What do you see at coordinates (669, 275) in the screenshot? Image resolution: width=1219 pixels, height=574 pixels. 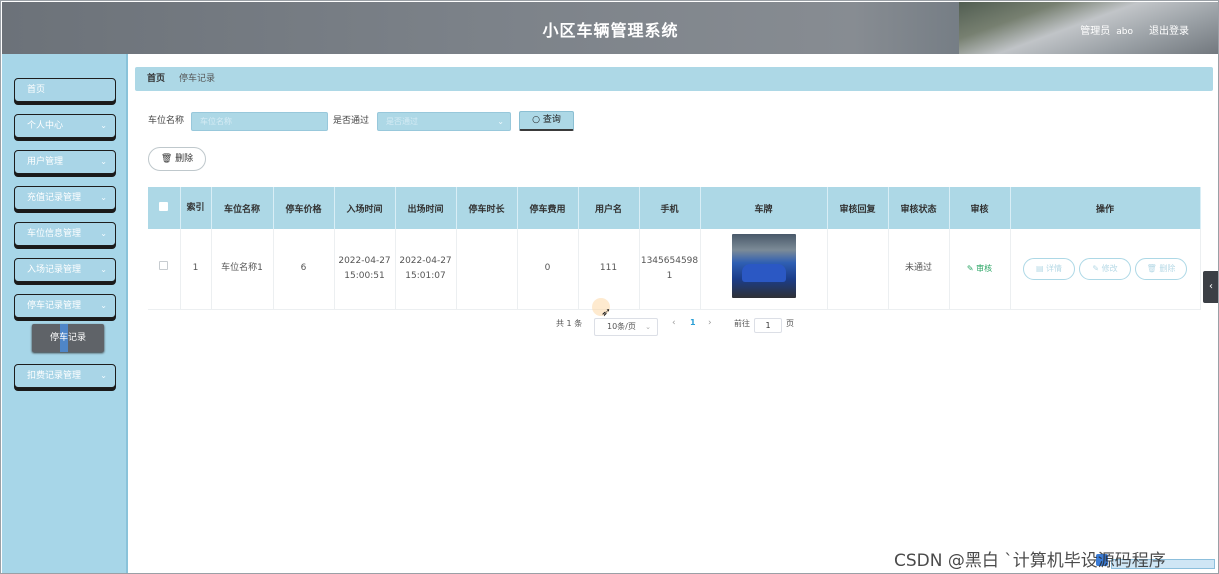 I see `phone-line-2: 1` at bounding box center [669, 275].